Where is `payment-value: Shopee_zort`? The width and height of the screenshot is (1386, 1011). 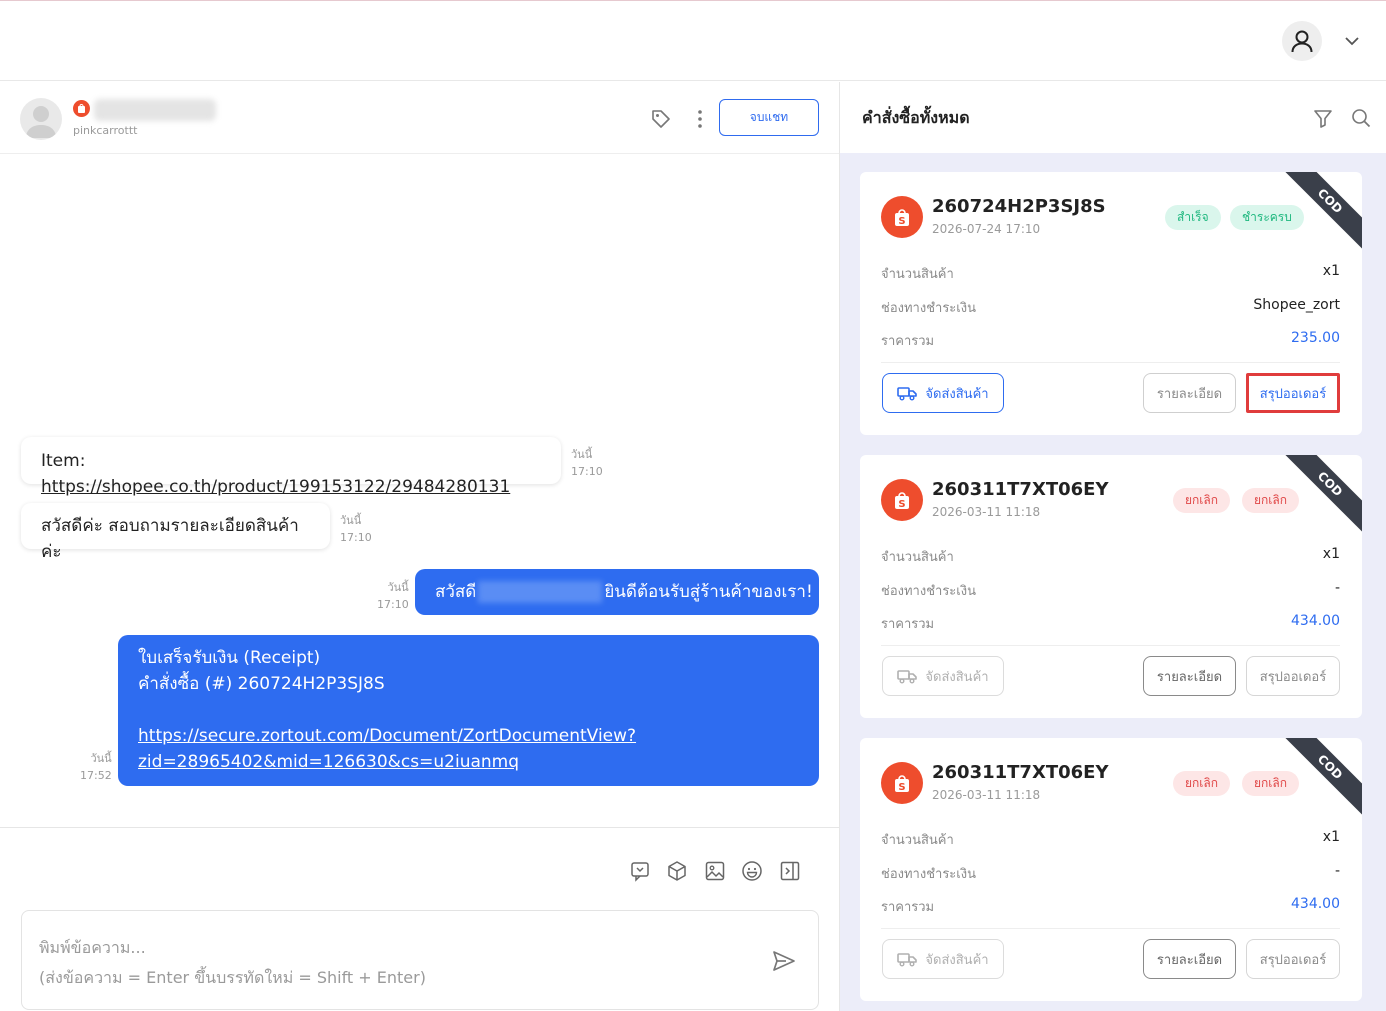 payment-value: Shopee_zort is located at coordinates (1296, 305).